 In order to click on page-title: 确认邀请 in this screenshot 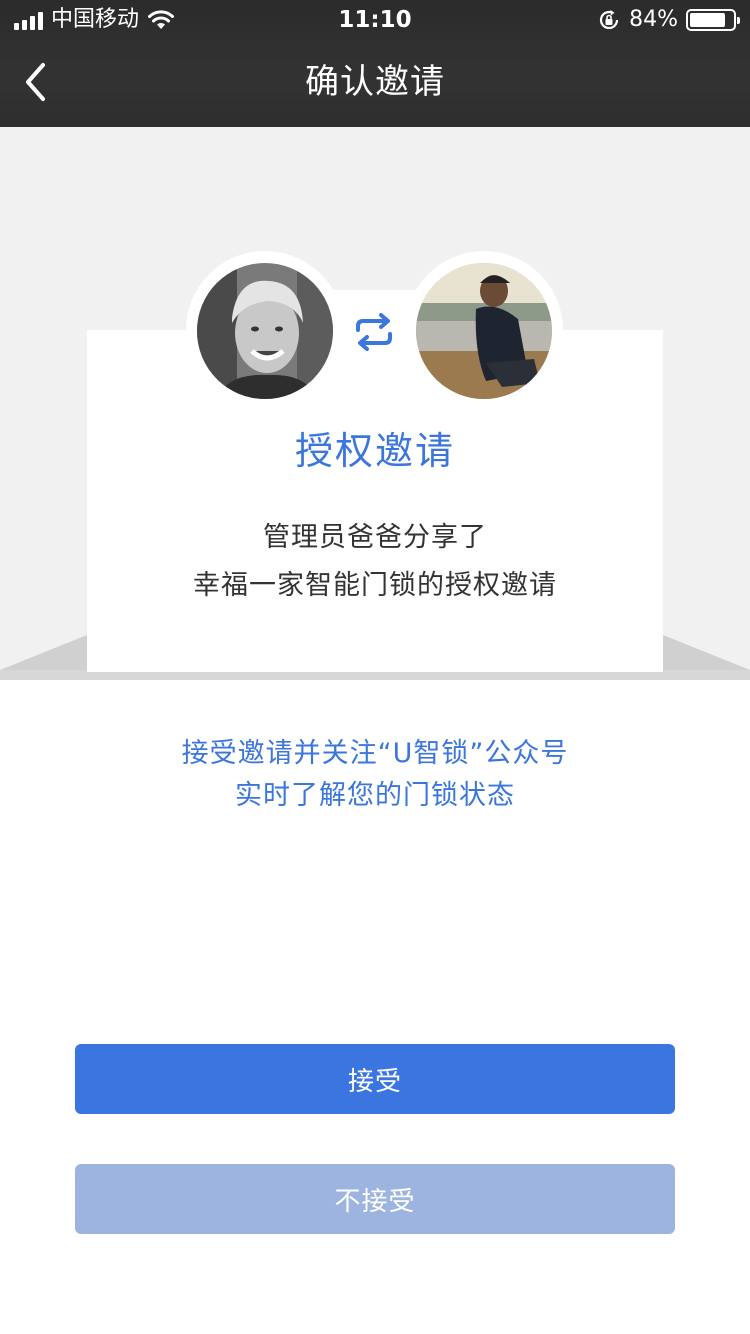, I will do `click(375, 82)`.